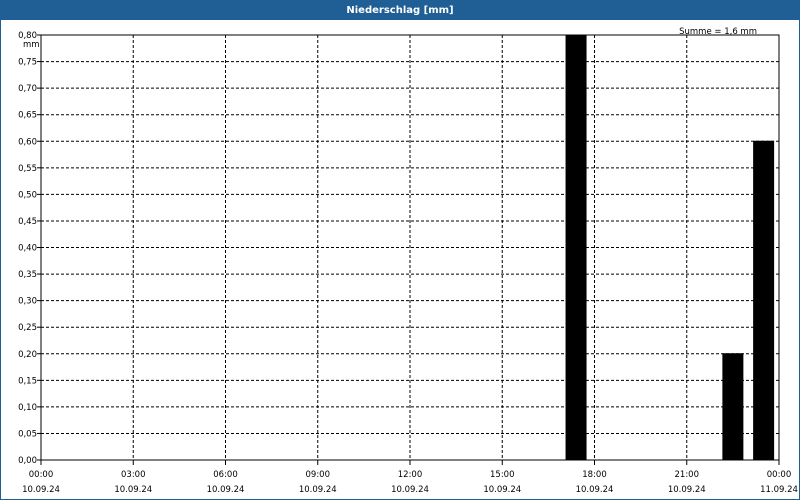  What do you see at coordinates (133, 475) in the screenshot?
I see `x-tick-time: 03:00` at bounding box center [133, 475].